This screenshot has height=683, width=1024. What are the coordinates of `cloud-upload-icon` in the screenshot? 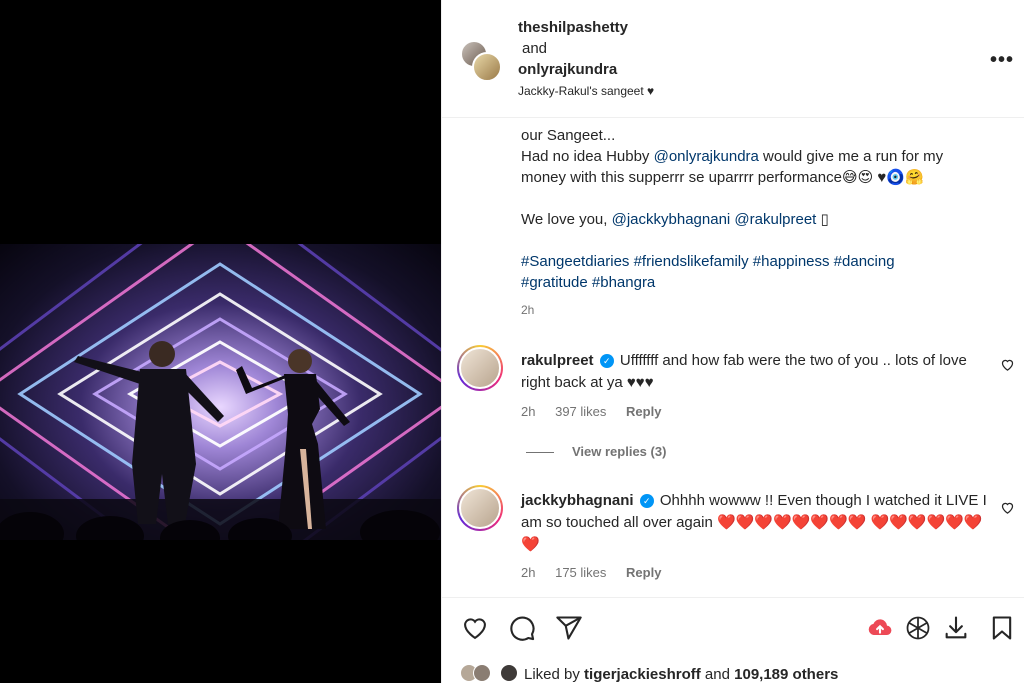 It's located at (880, 628).